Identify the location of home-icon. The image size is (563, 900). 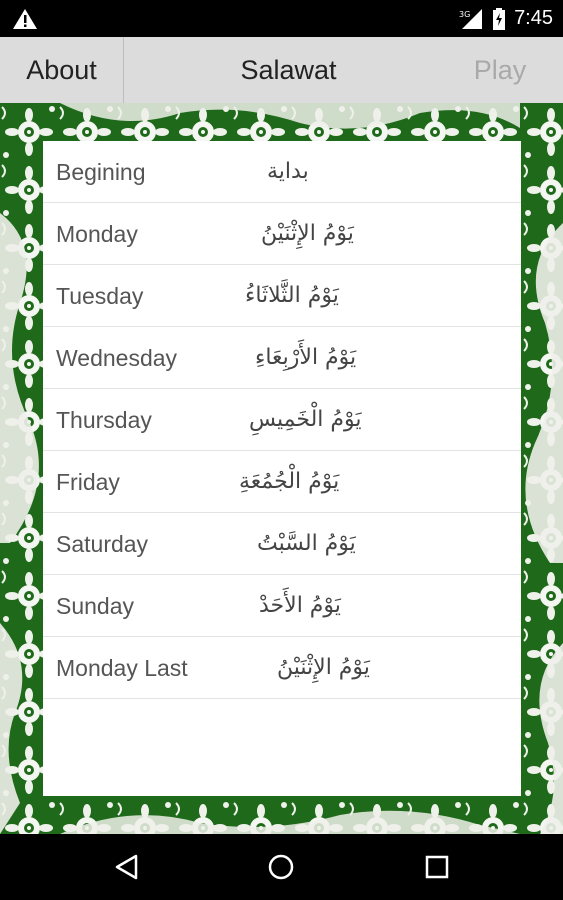
(281, 867).